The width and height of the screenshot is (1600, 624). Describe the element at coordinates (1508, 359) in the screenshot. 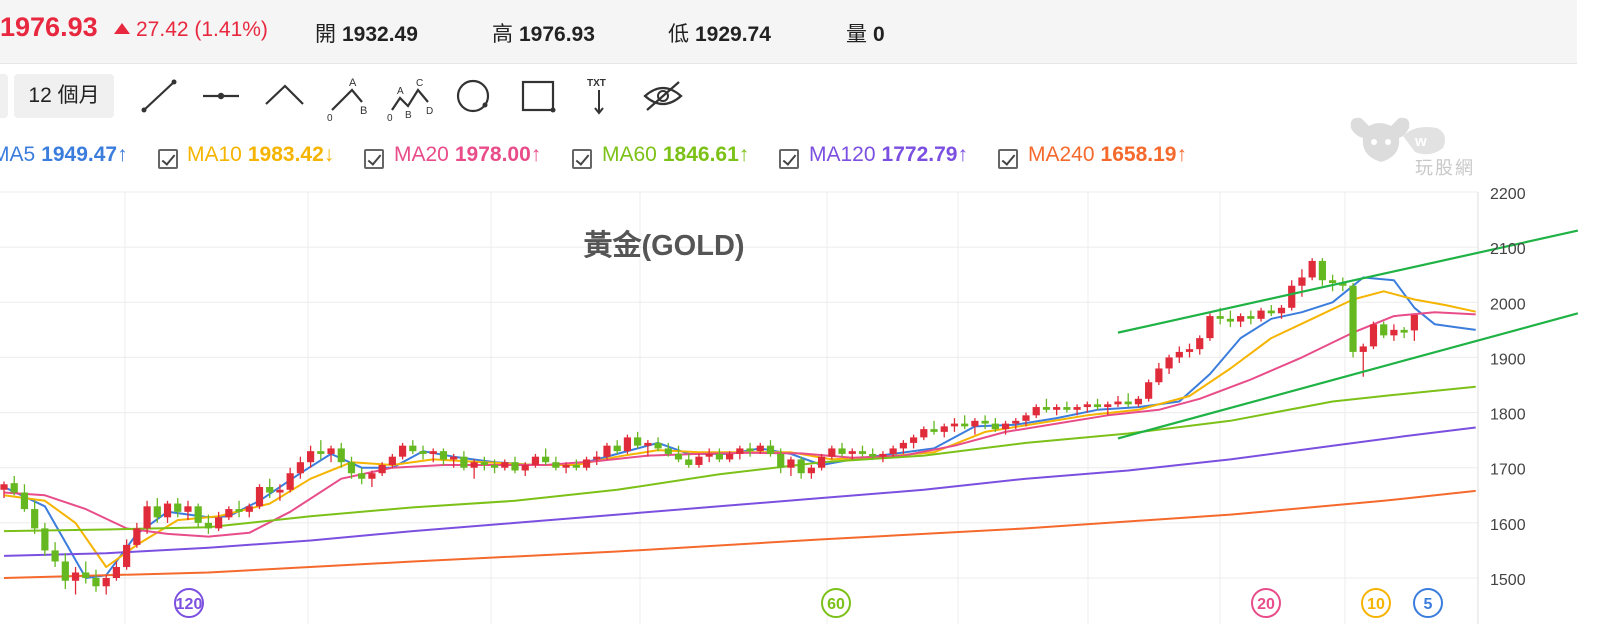

I see `y-tick-label-1900: 1900` at that location.